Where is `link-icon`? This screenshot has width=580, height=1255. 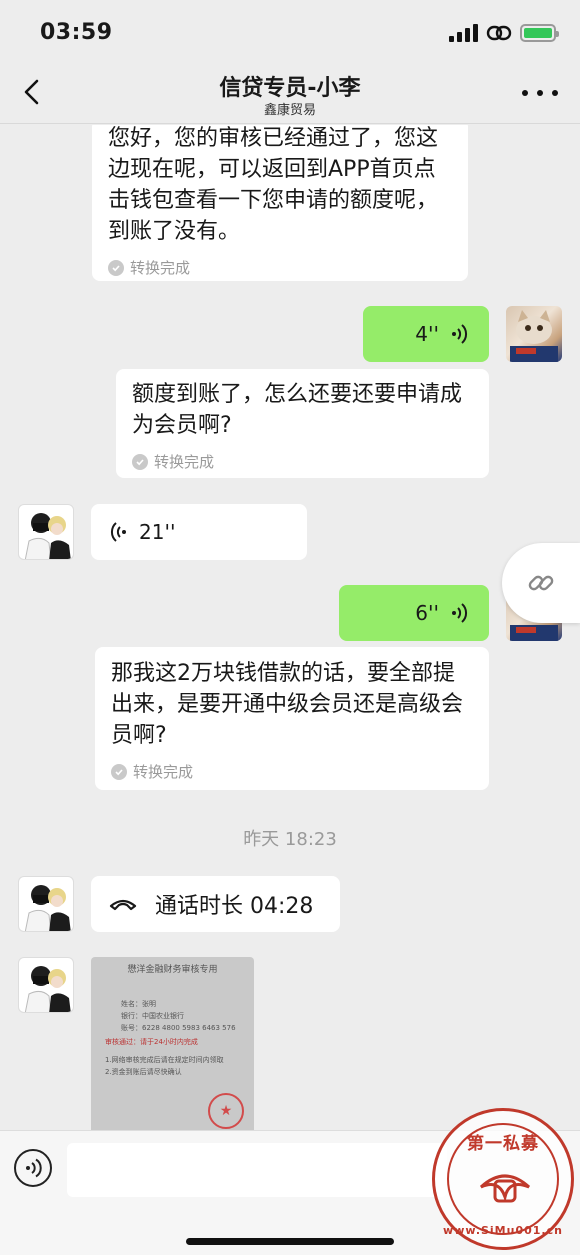
link-icon is located at coordinates (541, 583).